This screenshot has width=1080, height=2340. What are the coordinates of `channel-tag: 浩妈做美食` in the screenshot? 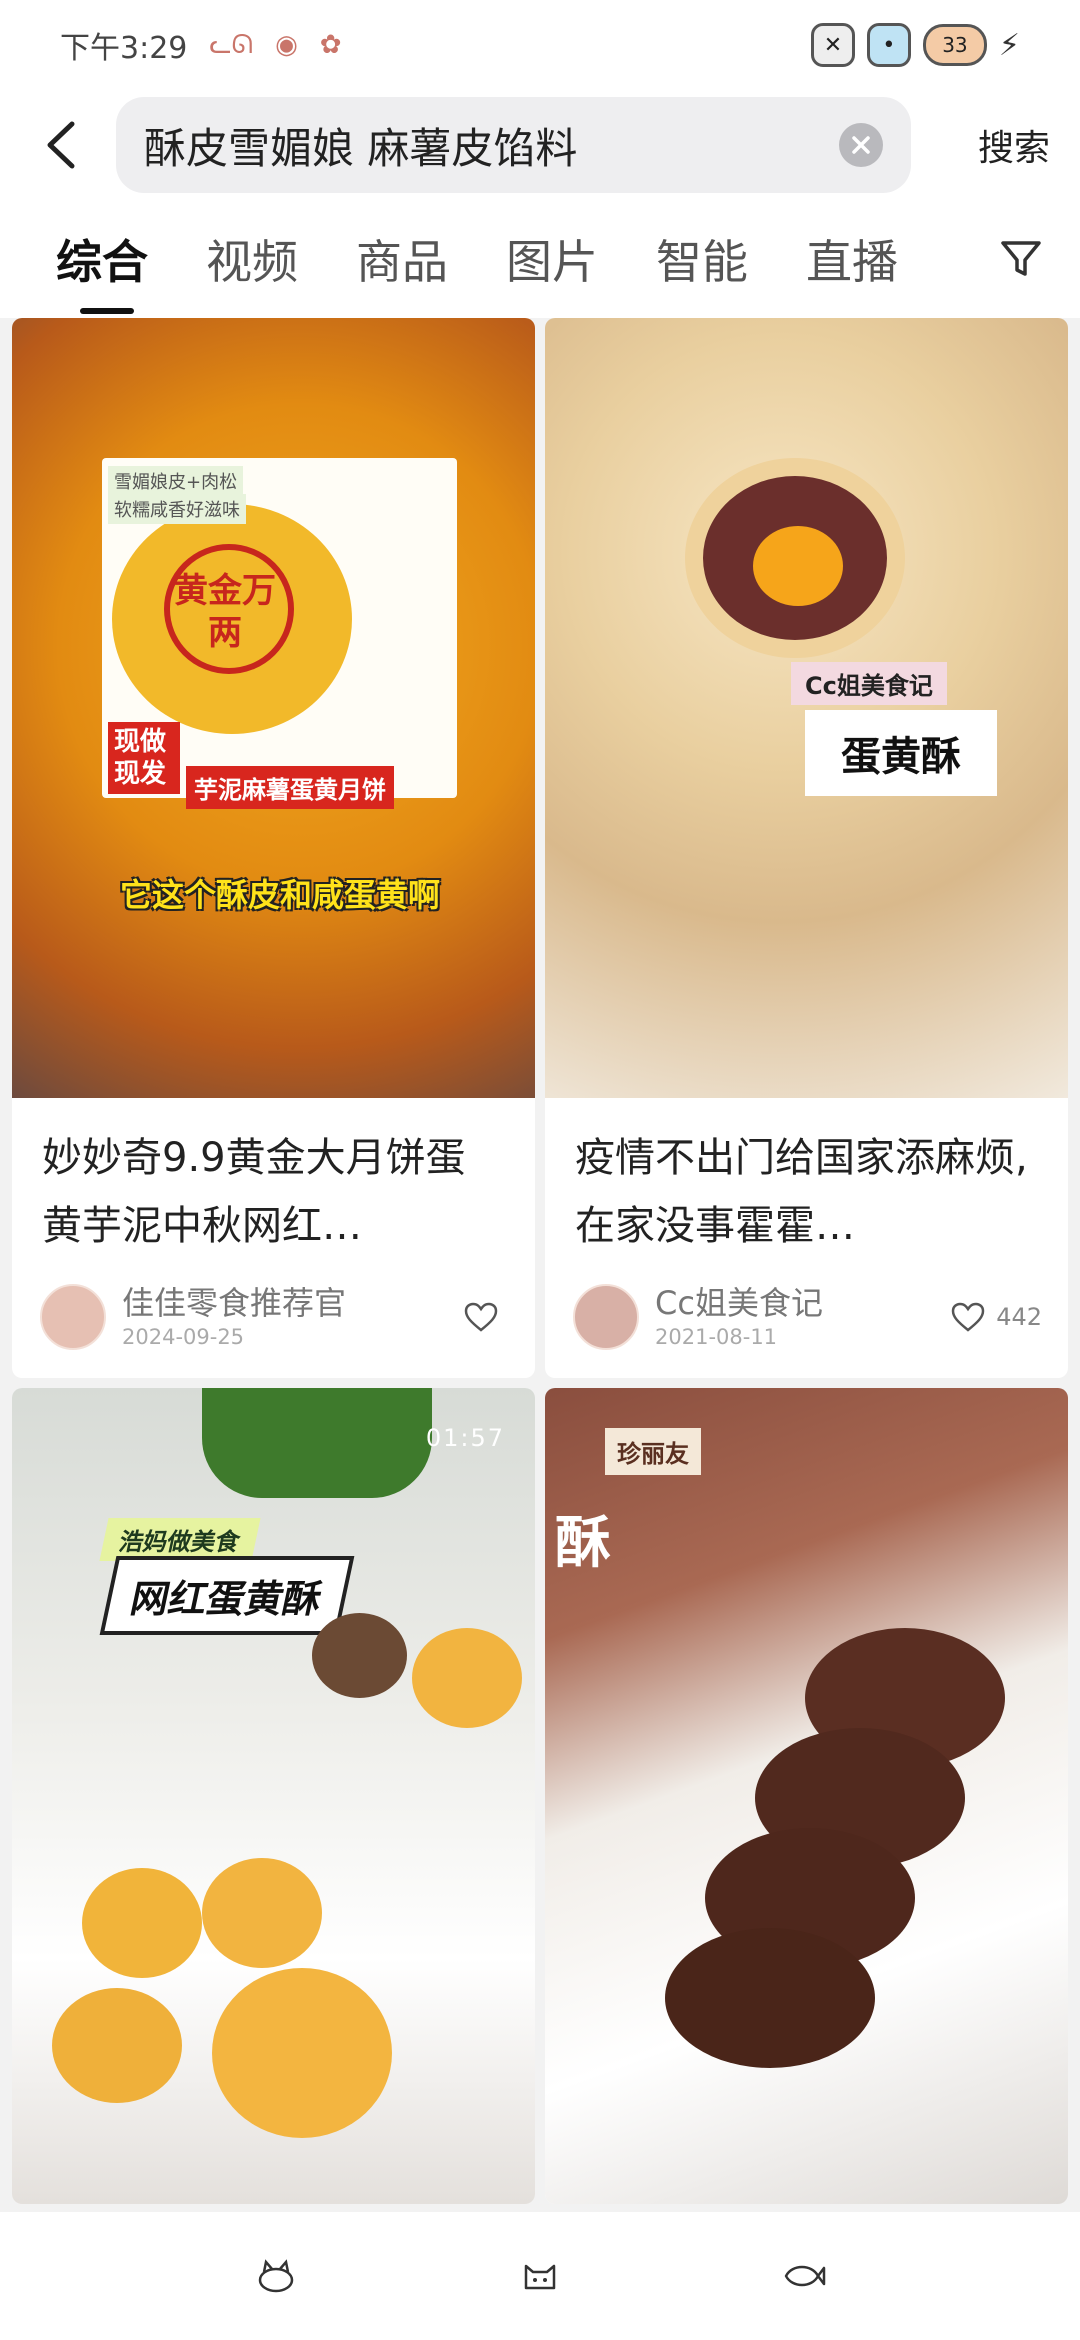 It's located at (180, 1539).